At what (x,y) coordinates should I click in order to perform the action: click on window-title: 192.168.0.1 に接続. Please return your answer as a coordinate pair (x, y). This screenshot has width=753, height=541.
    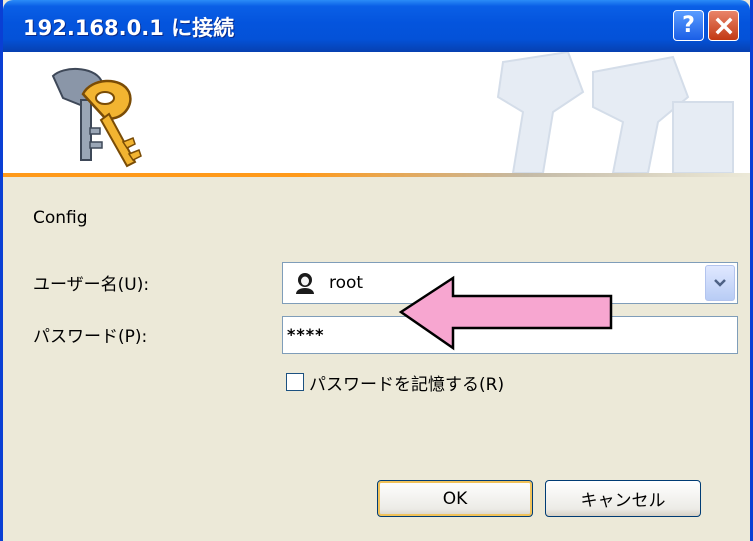
    Looking at the image, I should click on (129, 28).